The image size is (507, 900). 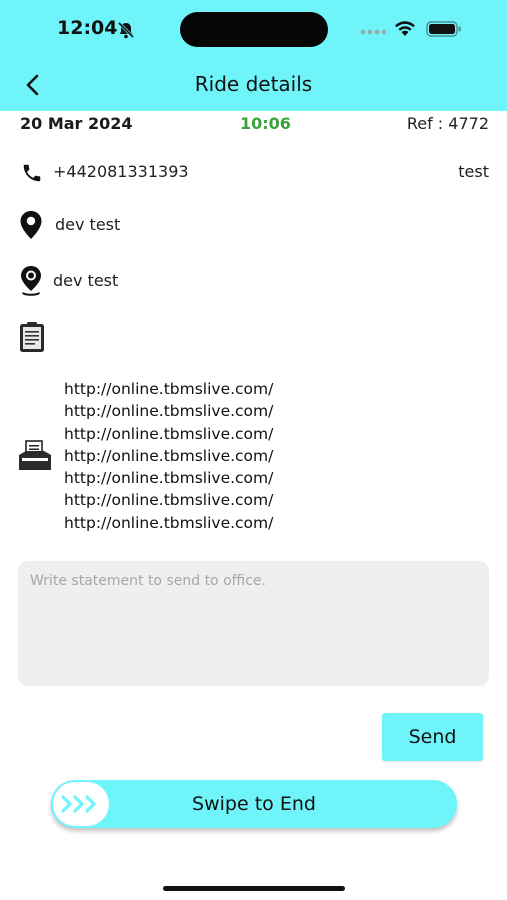 I want to click on clipboard-icon, so click(x=32, y=337).